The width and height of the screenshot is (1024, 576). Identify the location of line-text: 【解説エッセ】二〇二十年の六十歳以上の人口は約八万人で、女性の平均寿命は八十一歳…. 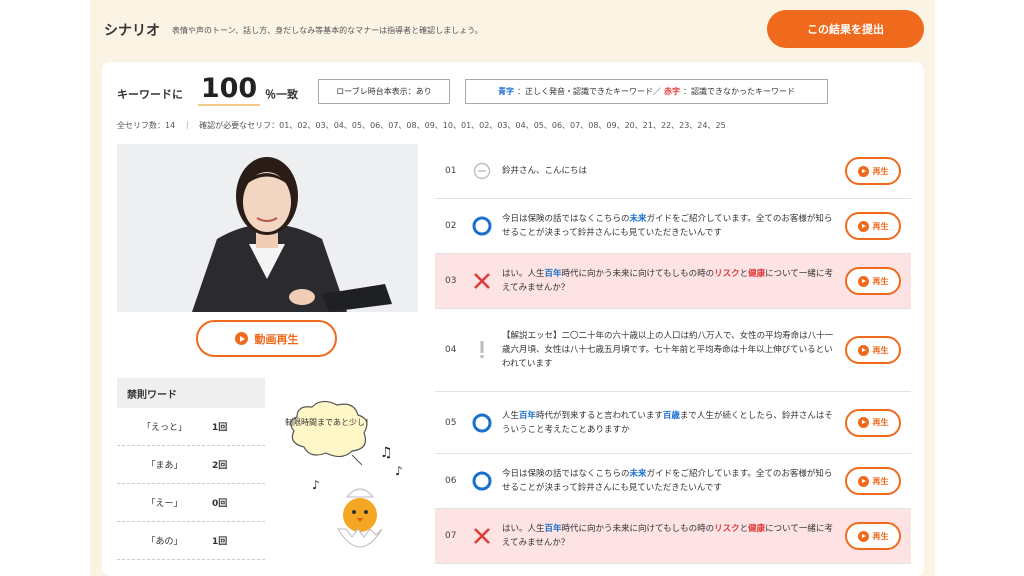
(670, 350).